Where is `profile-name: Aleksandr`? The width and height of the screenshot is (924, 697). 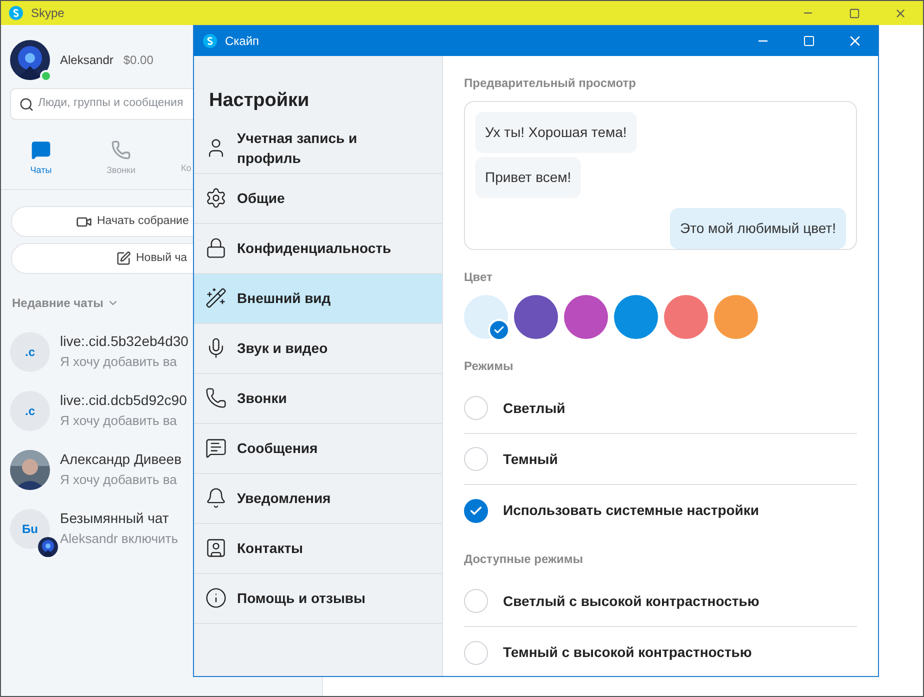
profile-name: Aleksandr is located at coordinates (87, 60).